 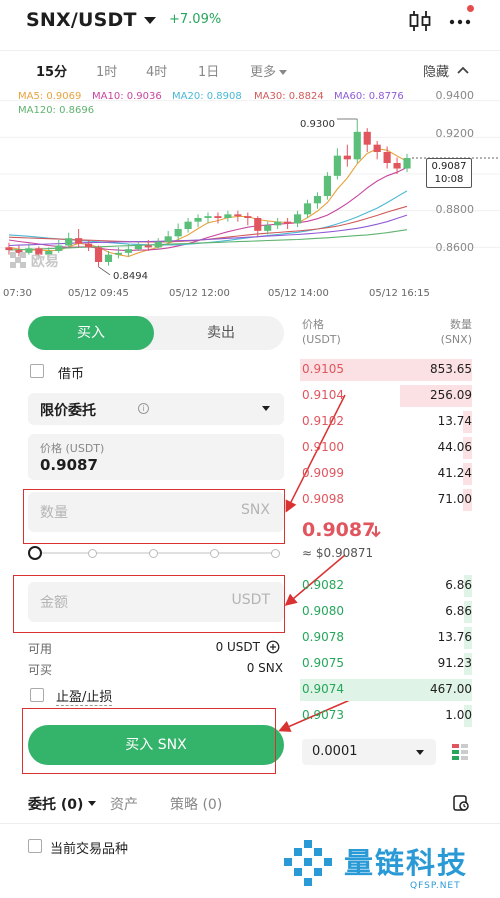 What do you see at coordinates (149, 604) in the screenshot?
I see `highlight-box` at bounding box center [149, 604].